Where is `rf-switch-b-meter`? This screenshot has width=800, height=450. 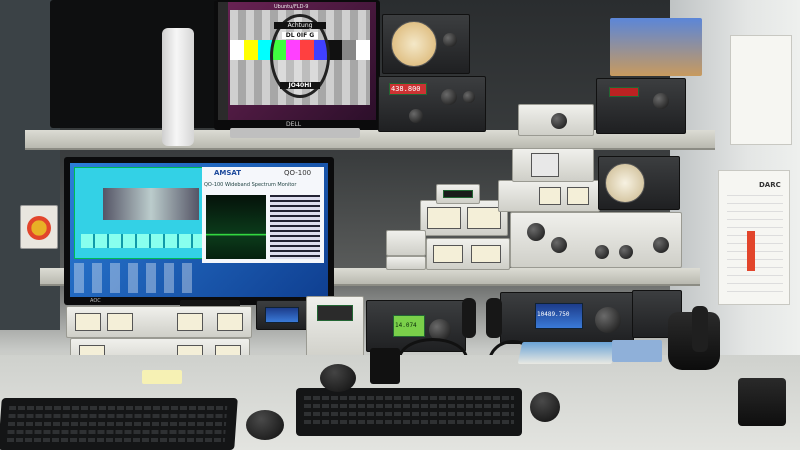 rf-switch-b-meter is located at coordinates (448, 254).